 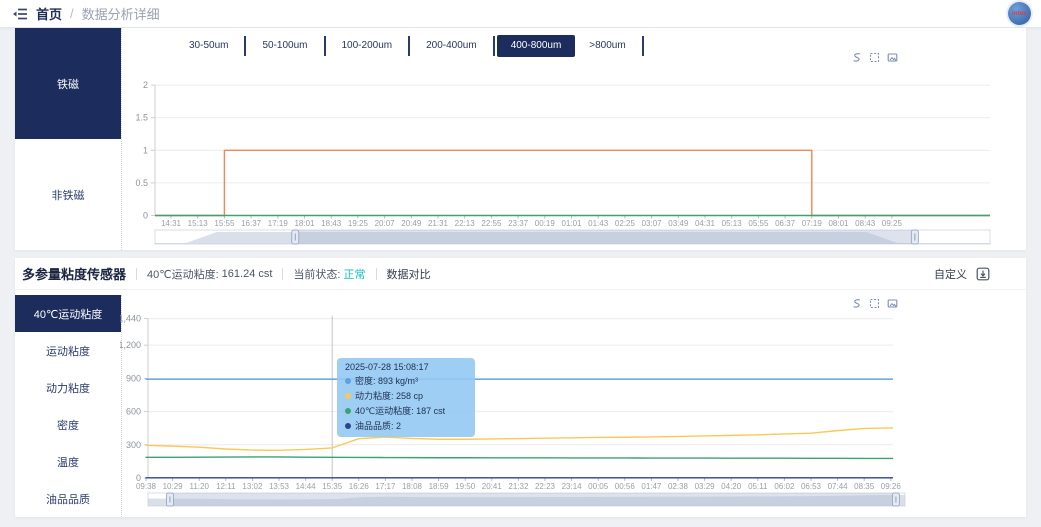 What do you see at coordinates (133, 412) in the screenshot?
I see `y-tick-label: 600` at bounding box center [133, 412].